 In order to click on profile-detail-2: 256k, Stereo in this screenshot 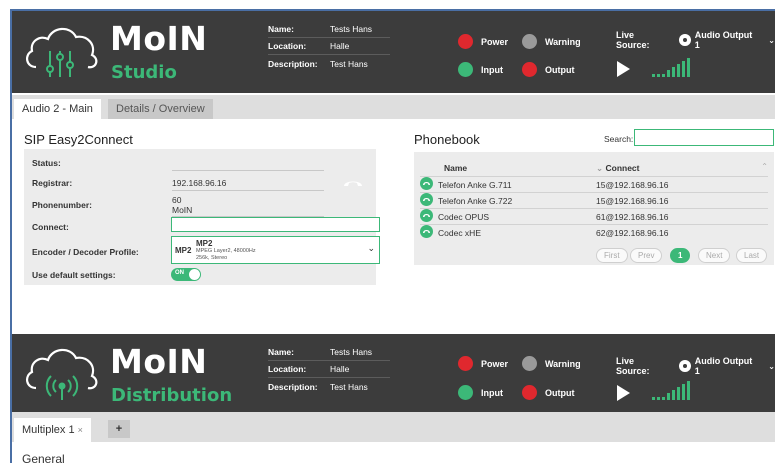, I will do `click(212, 258)`.